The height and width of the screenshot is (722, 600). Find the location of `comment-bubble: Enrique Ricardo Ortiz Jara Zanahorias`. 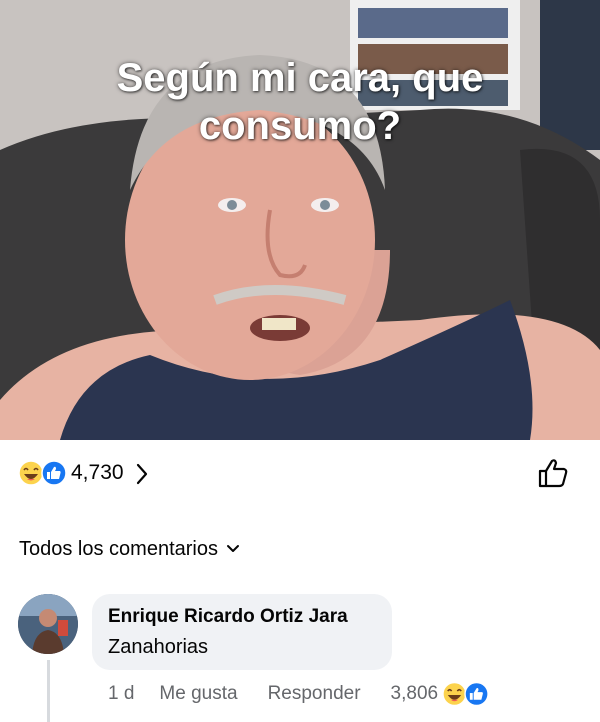

comment-bubble: Enrique Ricardo Ortiz Jara Zanahorias is located at coordinates (242, 632).